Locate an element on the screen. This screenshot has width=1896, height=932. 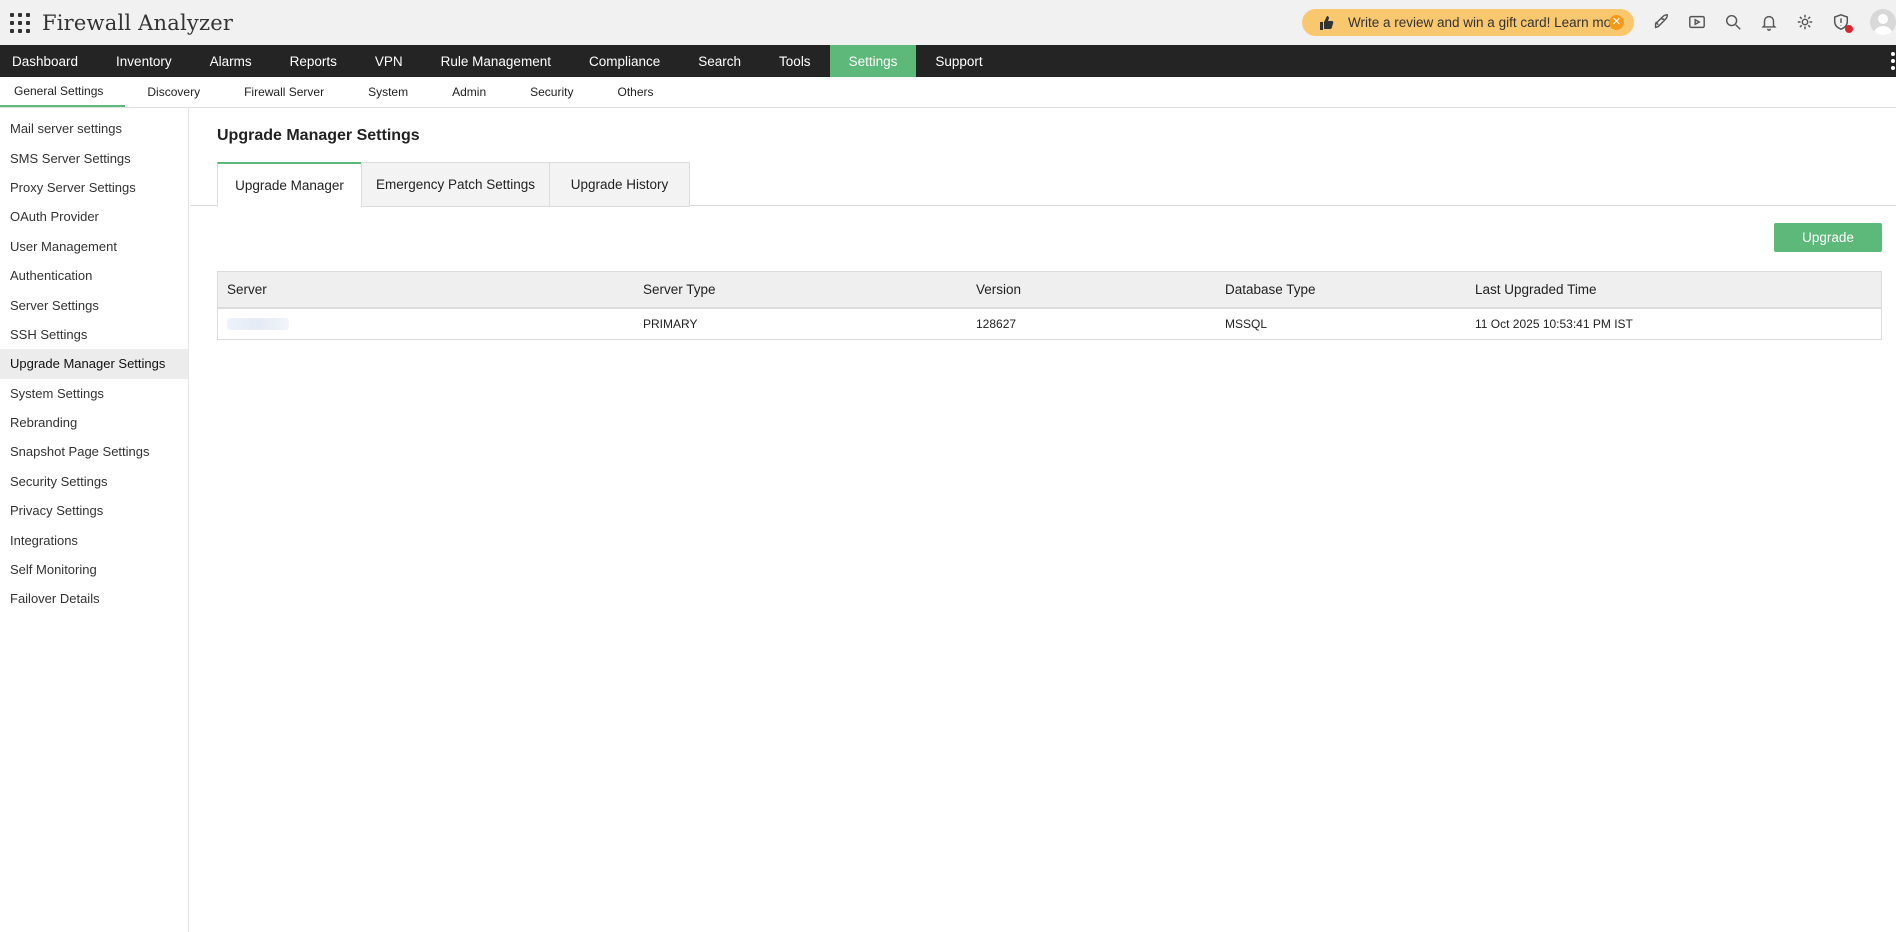
bell-icon is located at coordinates (1769, 22).